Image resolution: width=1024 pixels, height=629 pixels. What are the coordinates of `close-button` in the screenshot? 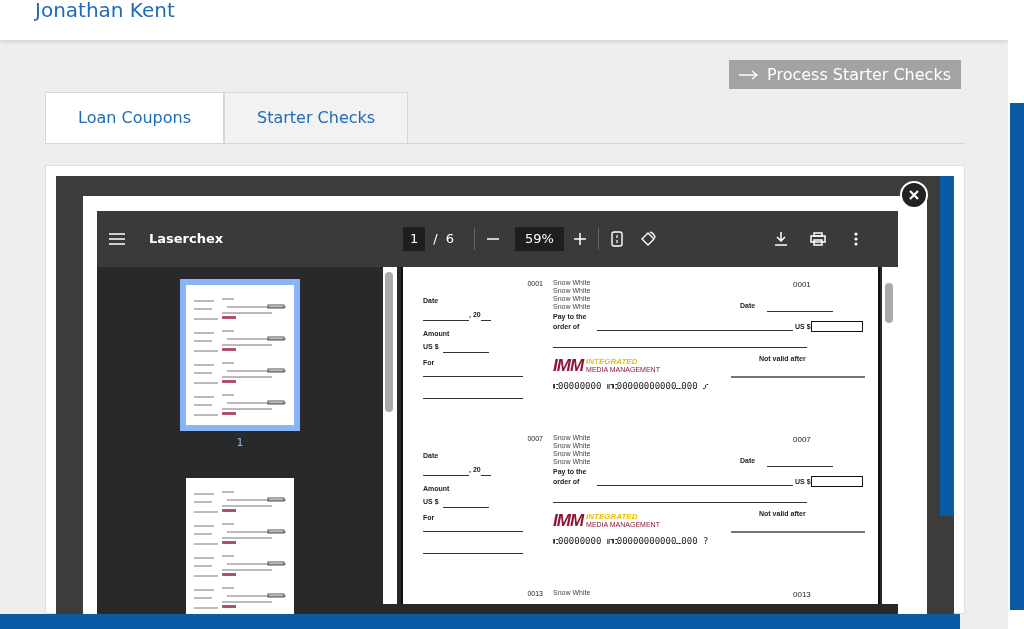 It's located at (914, 195).